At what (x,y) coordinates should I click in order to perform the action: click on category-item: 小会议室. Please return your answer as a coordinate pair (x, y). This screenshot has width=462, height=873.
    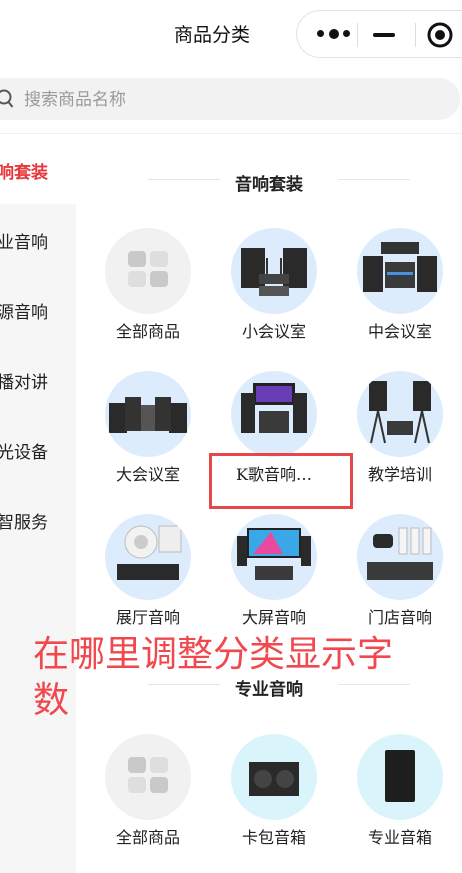
    Looking at the image, I should click on (274, 293).